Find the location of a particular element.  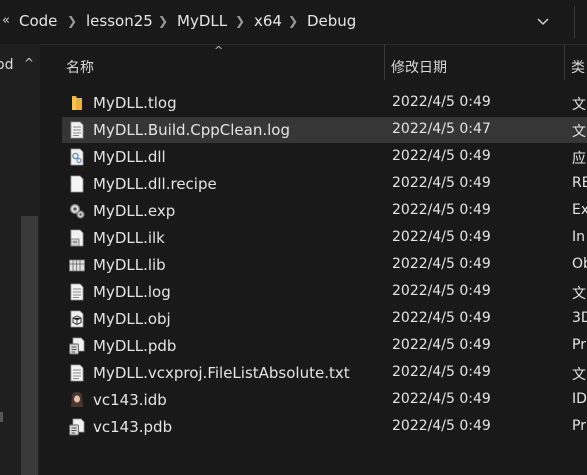

column-header-modified: 修改日期 is located at coordinates (419, 67).